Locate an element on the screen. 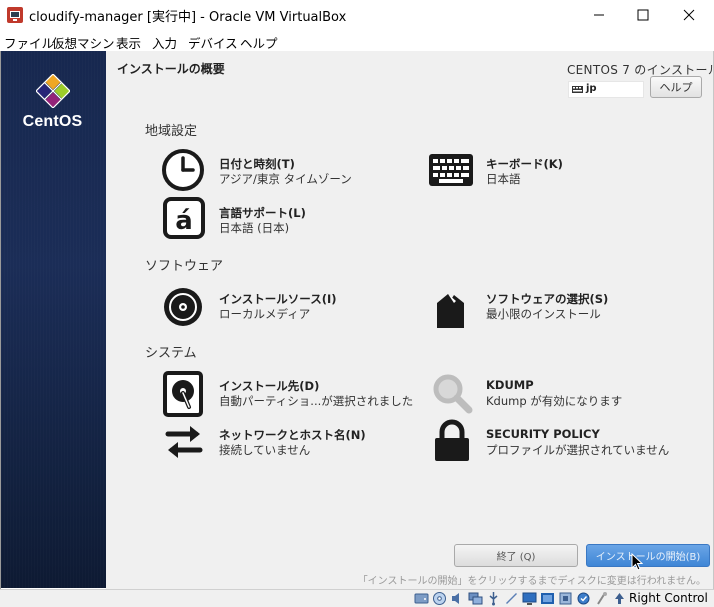  spoke-installation-destination: インストール先(D) is located at coordinates (269, 386).